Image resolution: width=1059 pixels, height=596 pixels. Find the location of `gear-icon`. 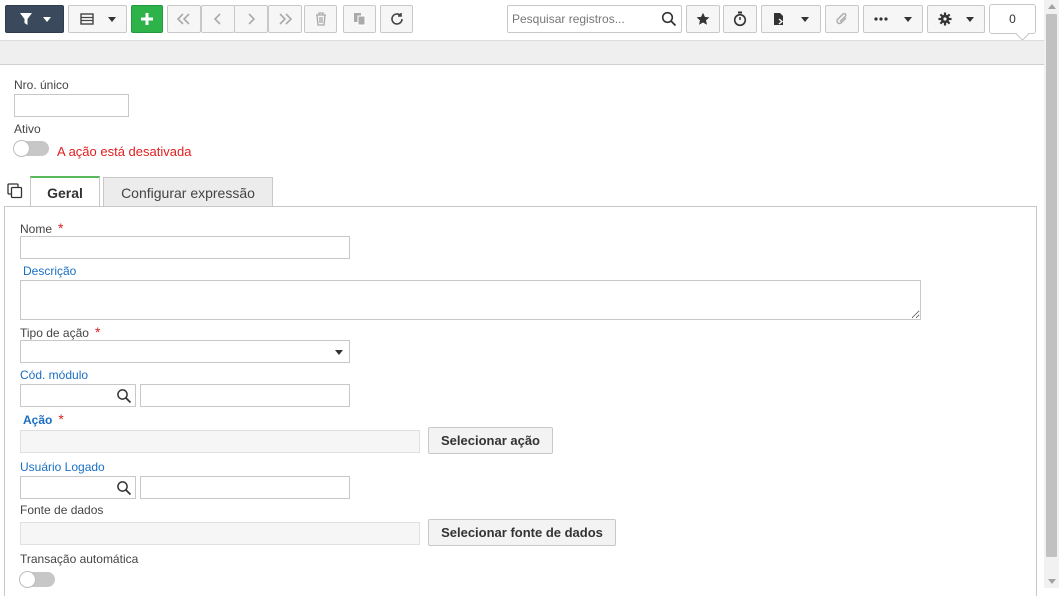

gear-icon is located at coordinates (945, 19).